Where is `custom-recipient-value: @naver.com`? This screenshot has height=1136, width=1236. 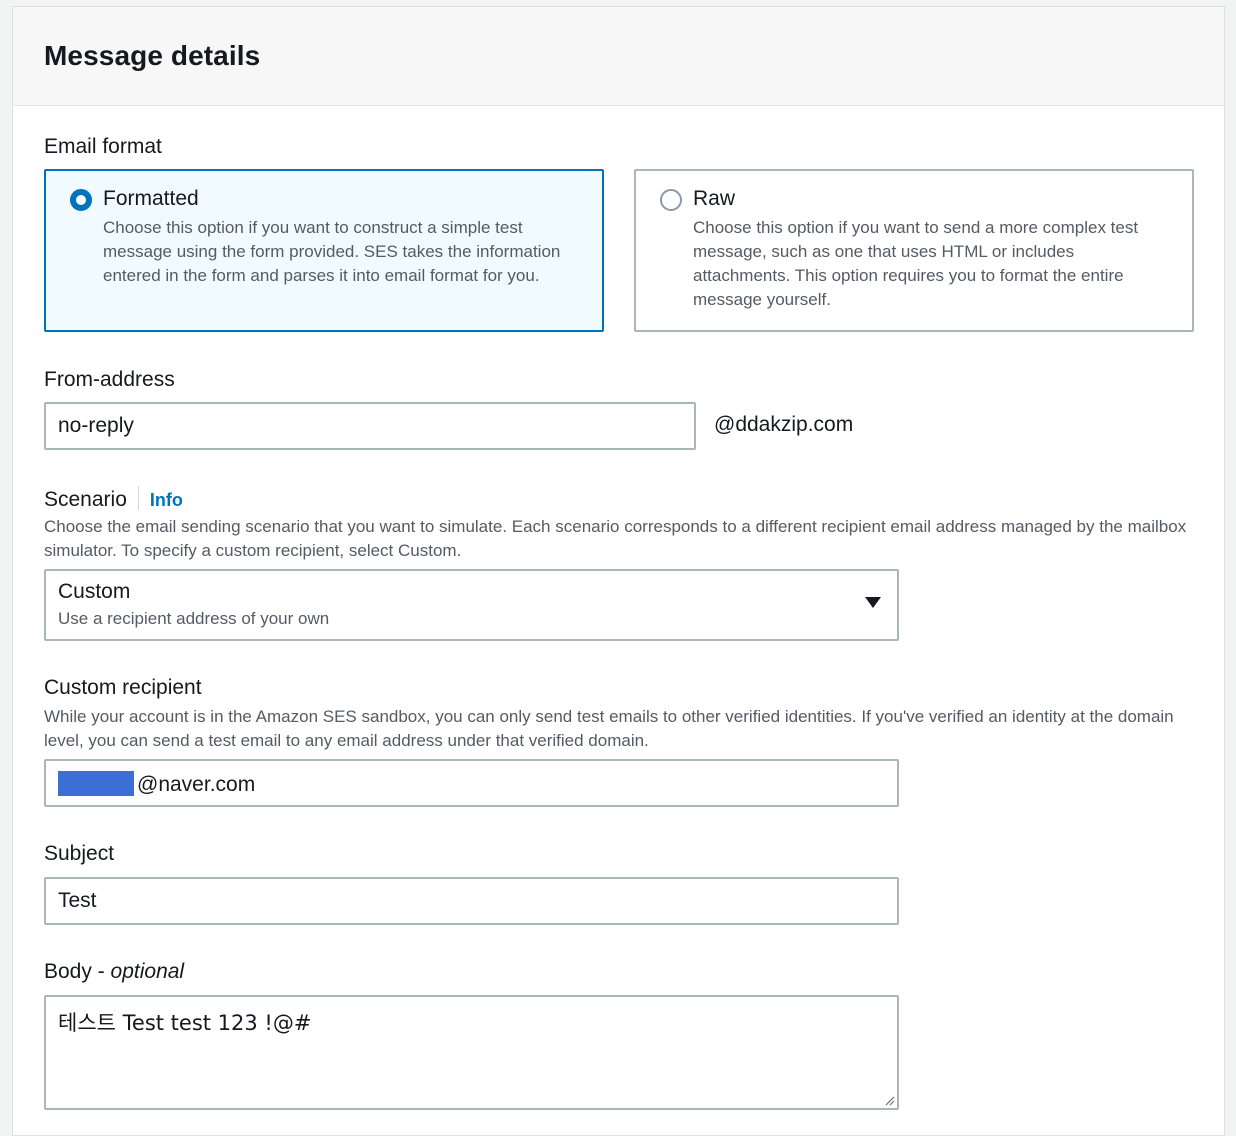
custom-recipient-value: @naver.com is located at coordinates (196, 784).